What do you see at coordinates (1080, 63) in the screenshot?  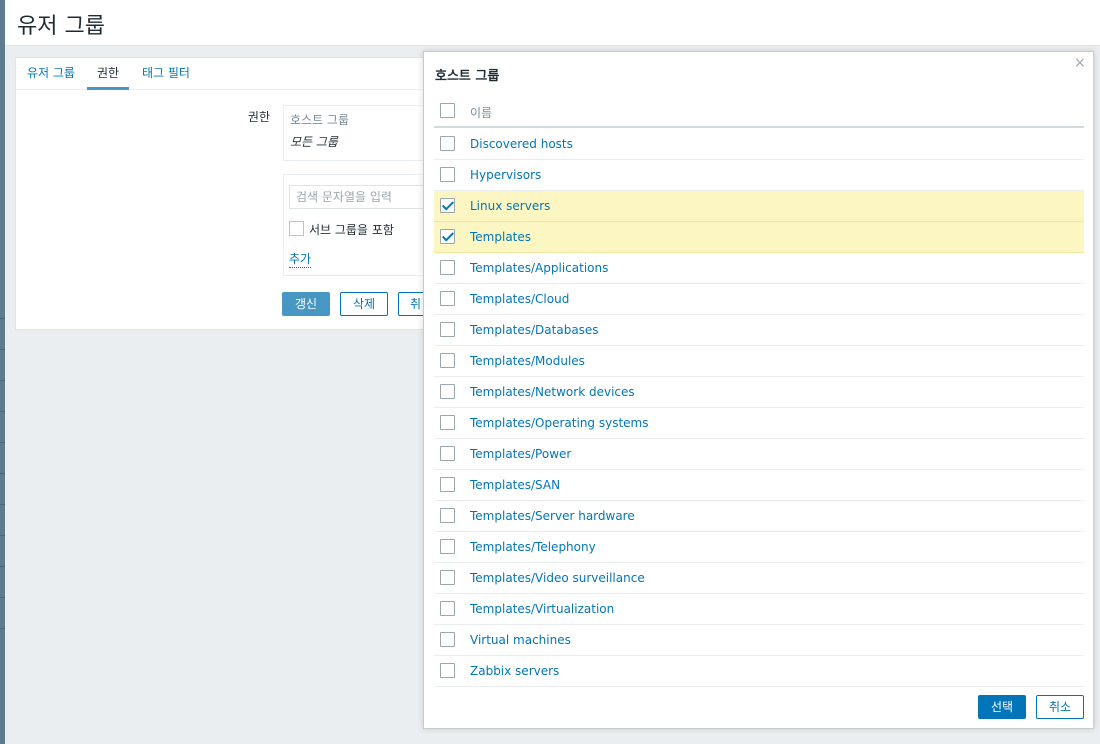 I see `close-icon: ×` at bounding box center [1080, 63].